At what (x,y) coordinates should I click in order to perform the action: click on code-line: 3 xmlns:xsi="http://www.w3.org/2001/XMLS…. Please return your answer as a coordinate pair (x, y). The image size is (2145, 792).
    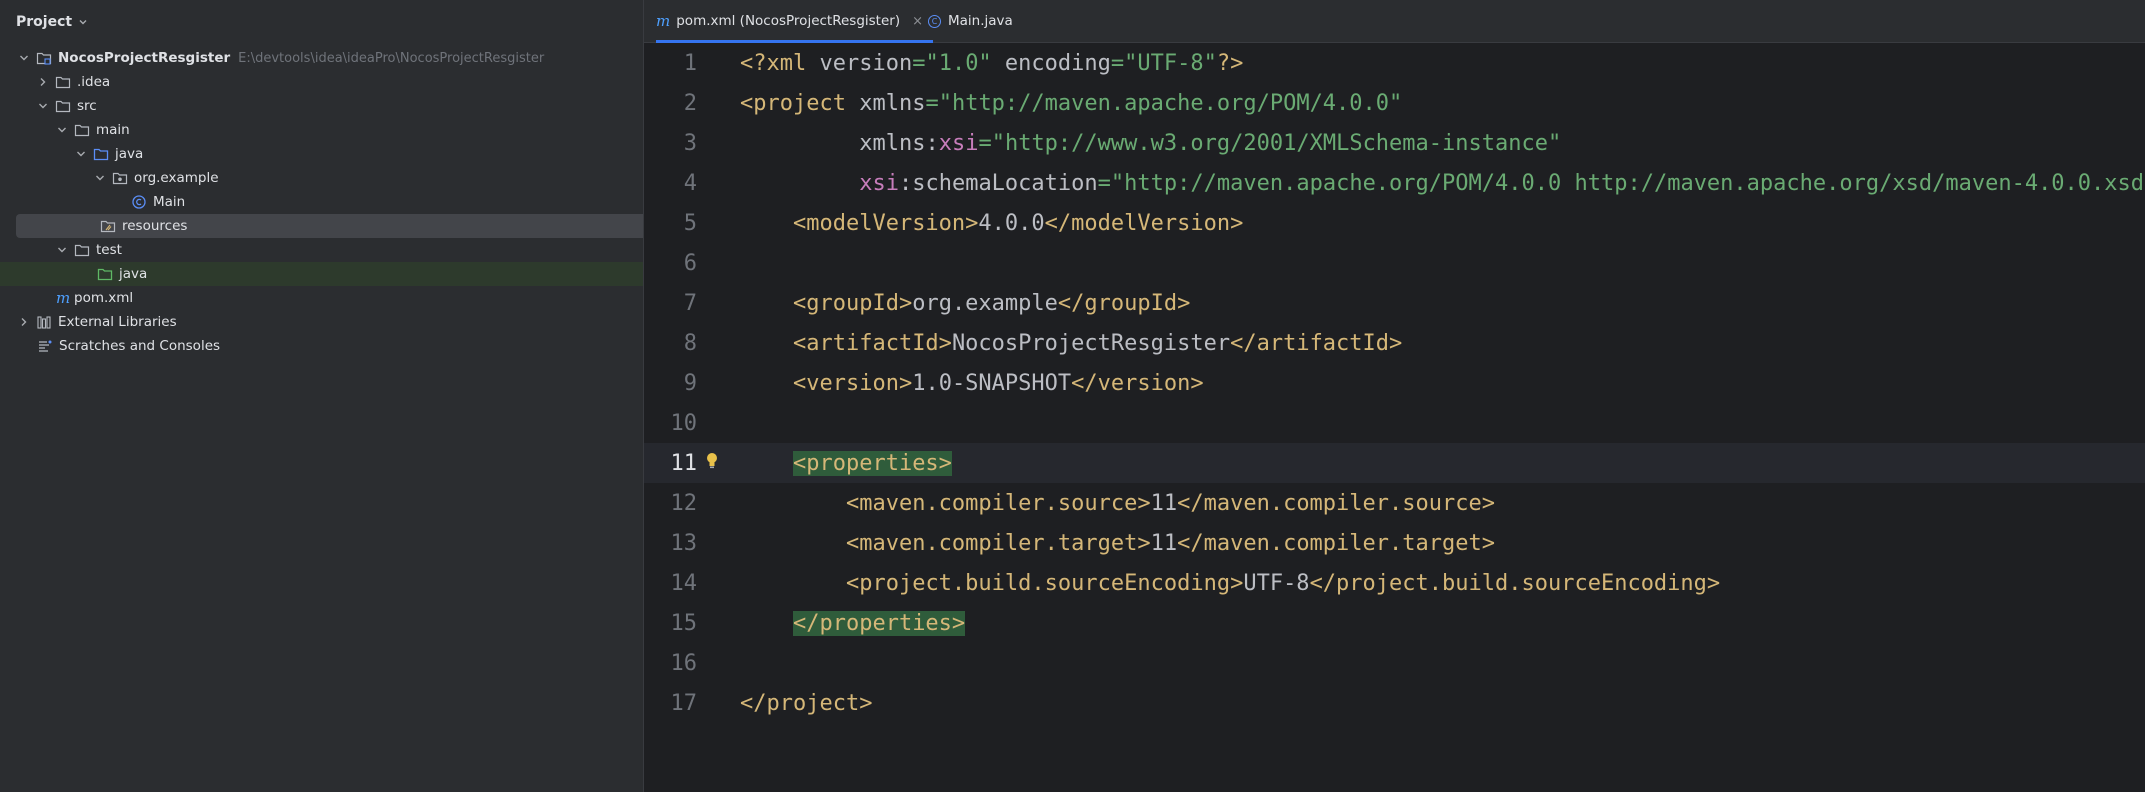
    Looking at the image, I should click on (1394, 143).